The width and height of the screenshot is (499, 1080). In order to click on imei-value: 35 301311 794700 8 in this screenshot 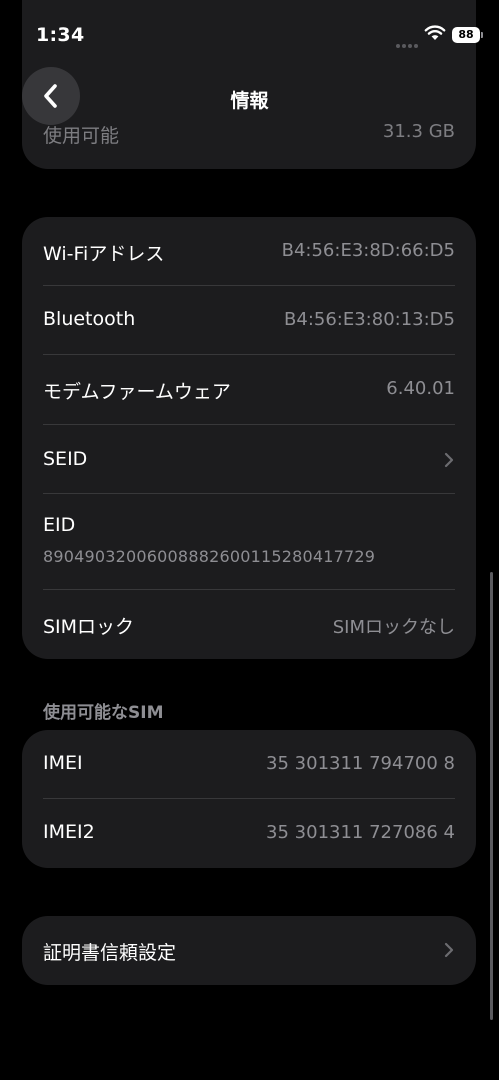, I will do `click(360, 763)`.